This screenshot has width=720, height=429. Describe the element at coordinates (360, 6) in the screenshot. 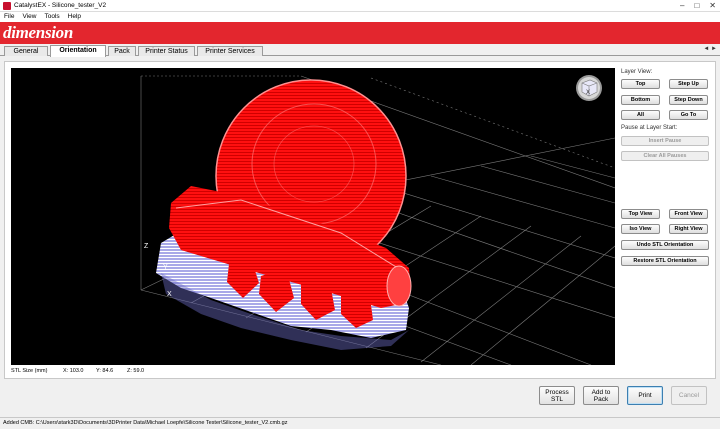

I see `title-bar: CatalystEX - Silicone_tester_V2 – □ ✕` at that location.